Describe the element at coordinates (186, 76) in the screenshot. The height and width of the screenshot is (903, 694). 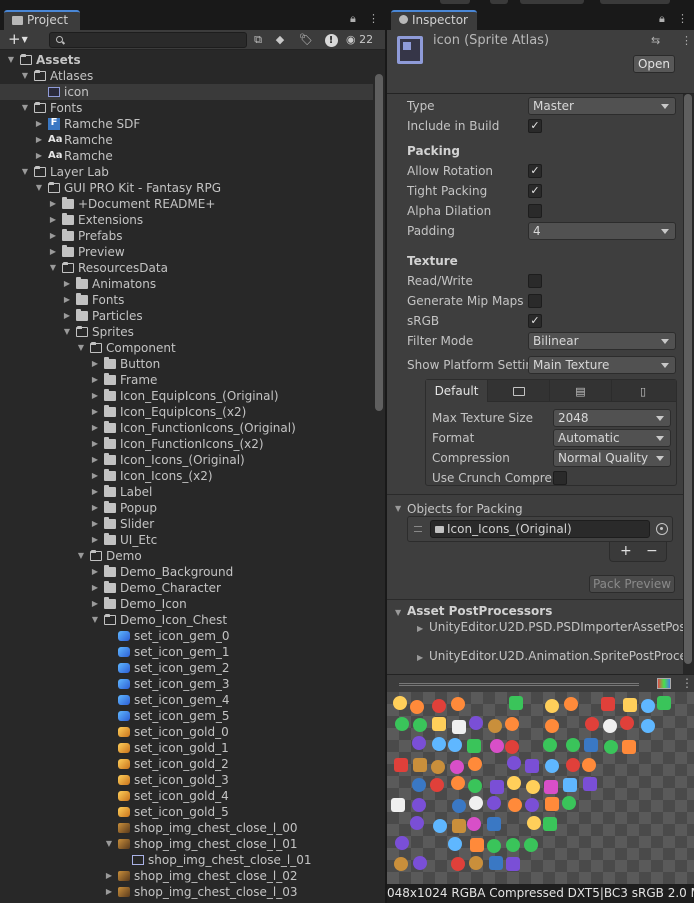
I see `tree-row: ▼ Atlases` at that location.